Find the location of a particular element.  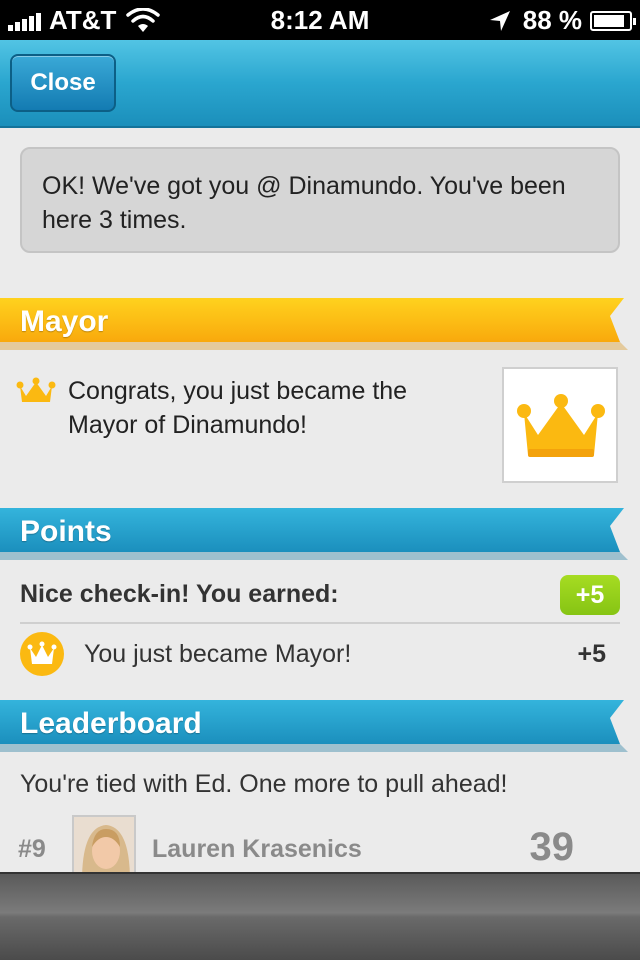

points-section-header: Points is located at coordinates (320, 533).